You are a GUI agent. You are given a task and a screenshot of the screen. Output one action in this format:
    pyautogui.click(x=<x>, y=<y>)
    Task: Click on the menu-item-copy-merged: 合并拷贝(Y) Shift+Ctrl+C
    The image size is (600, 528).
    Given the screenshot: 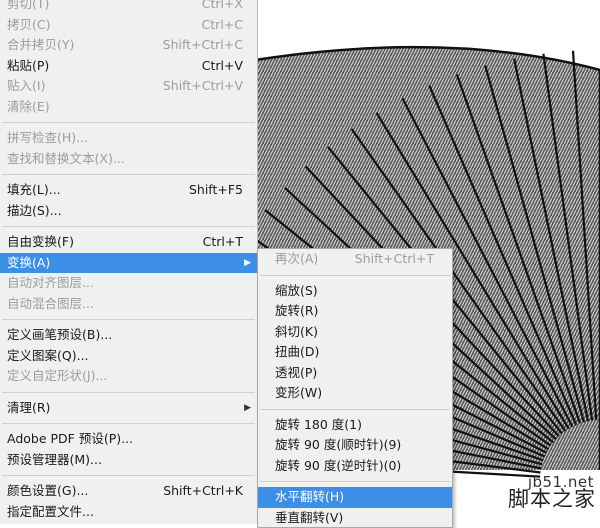 What is the action you would take?
    pyautogui.click(x=128, y=45)
    